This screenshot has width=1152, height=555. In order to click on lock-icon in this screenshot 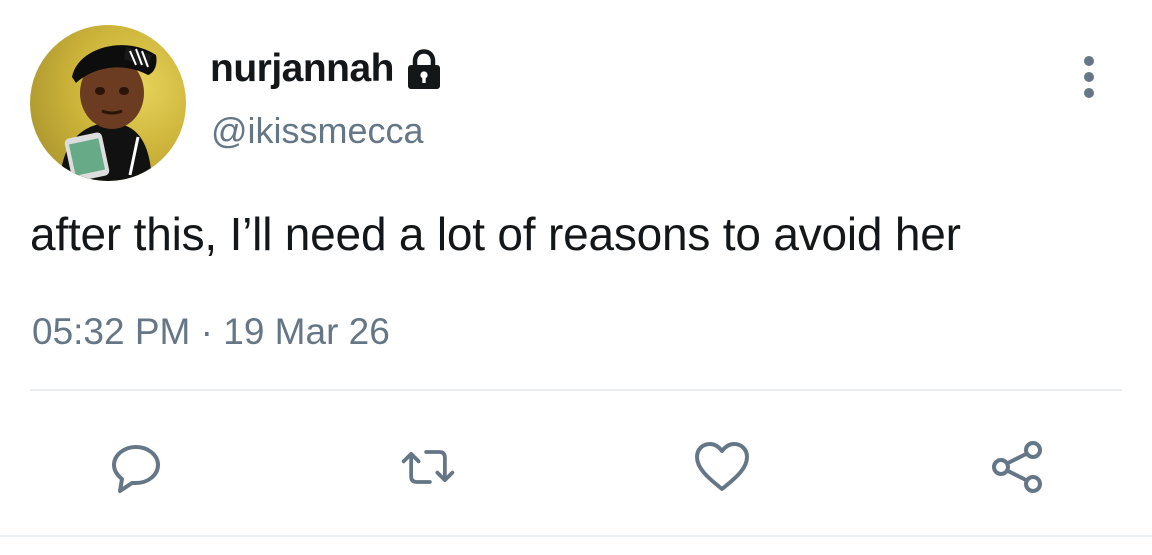, I will do `click(424, 69)`.